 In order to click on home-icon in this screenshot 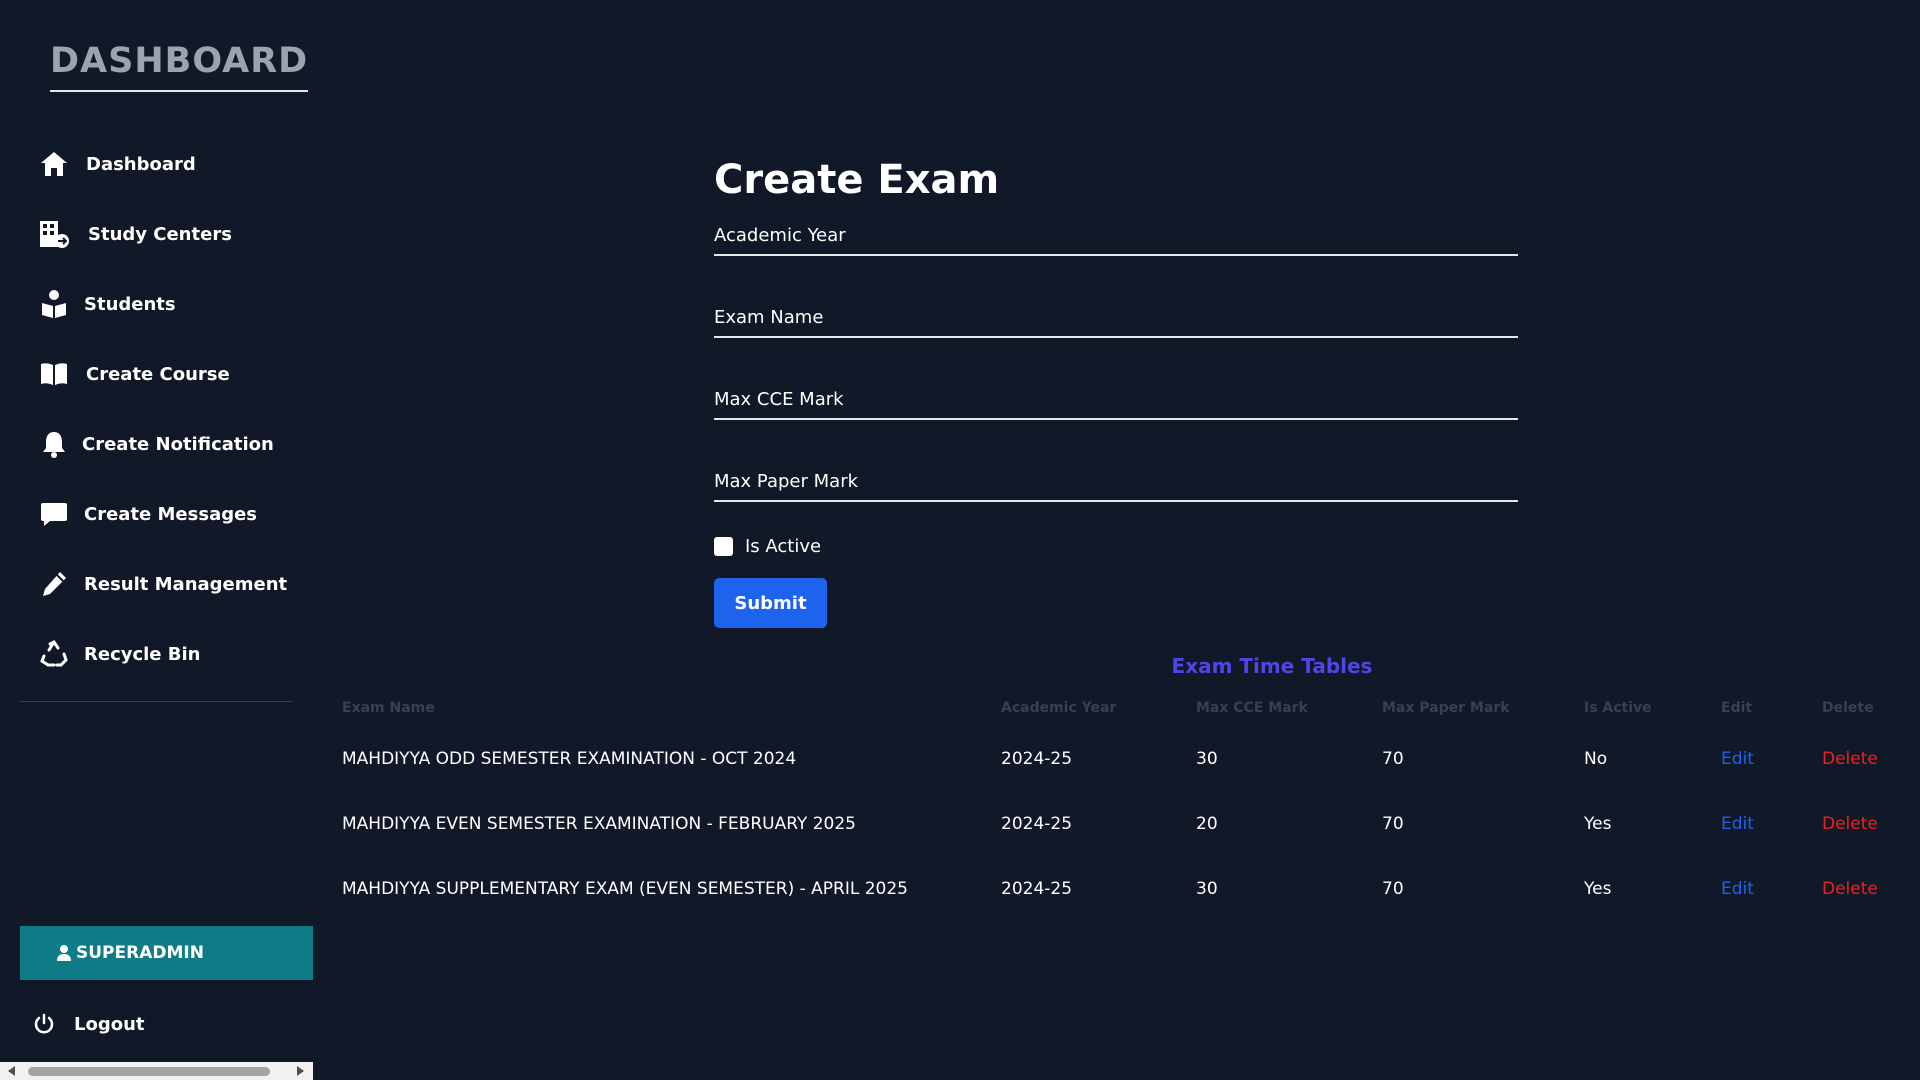, I will do `click(54, 164)`.